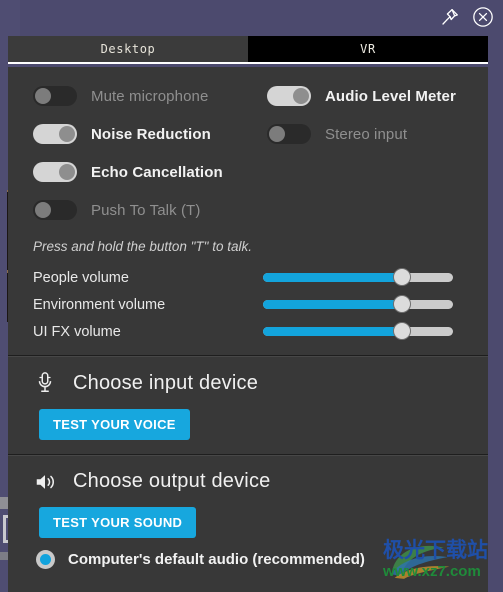 This screenshot has height=592, width=503. I want to click on radio-button, so click(45, 559).